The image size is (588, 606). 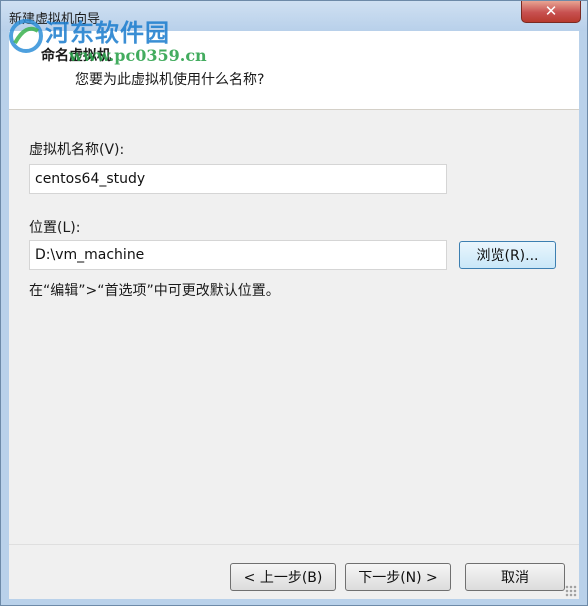 What do you see at coordinates (398, 577) in the screenshot?
I see `next-button: 下一步(N) >` at bounding box center [398, 577].